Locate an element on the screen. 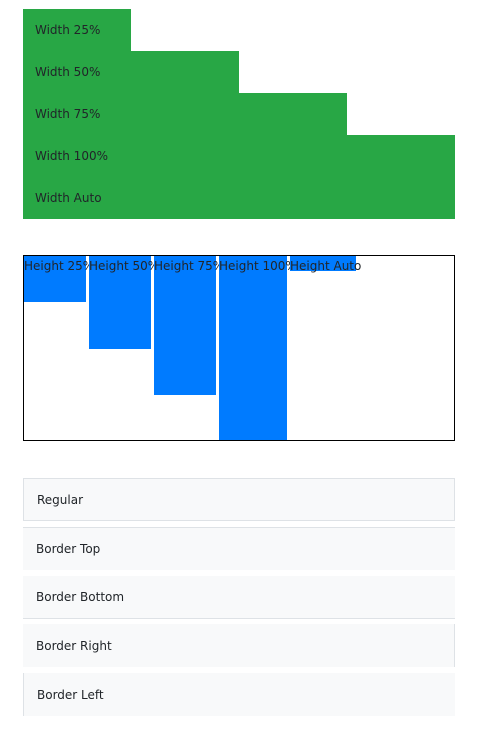 This screenshot has width=495, height=736. width-75-label: Width 75% is located at coordinates (68, 114).